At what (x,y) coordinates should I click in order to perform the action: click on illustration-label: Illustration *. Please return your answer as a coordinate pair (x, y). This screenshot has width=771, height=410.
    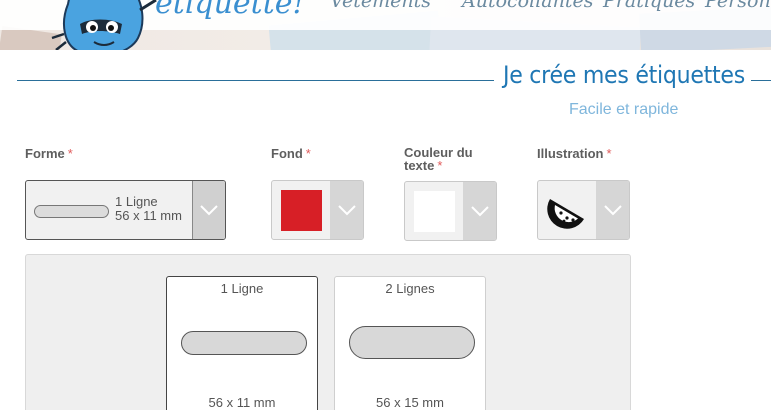
    Looking at the image, I should click on (574, 153).